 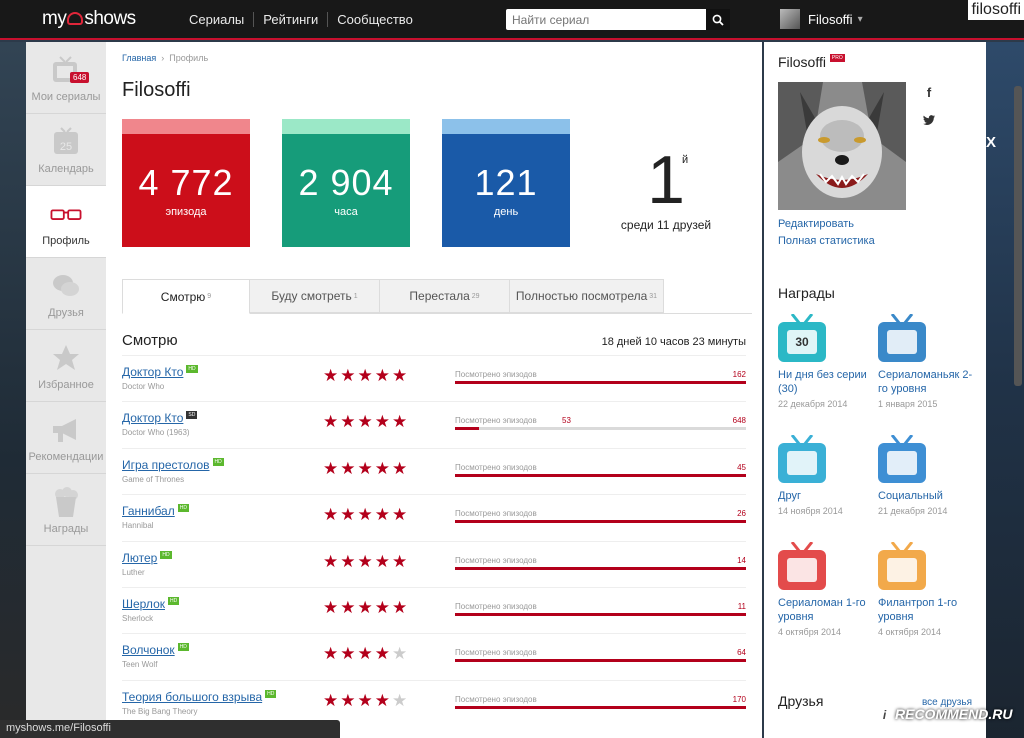 I want to click on show-title-link: Ганнибал HD, so click(x=155, y=511).